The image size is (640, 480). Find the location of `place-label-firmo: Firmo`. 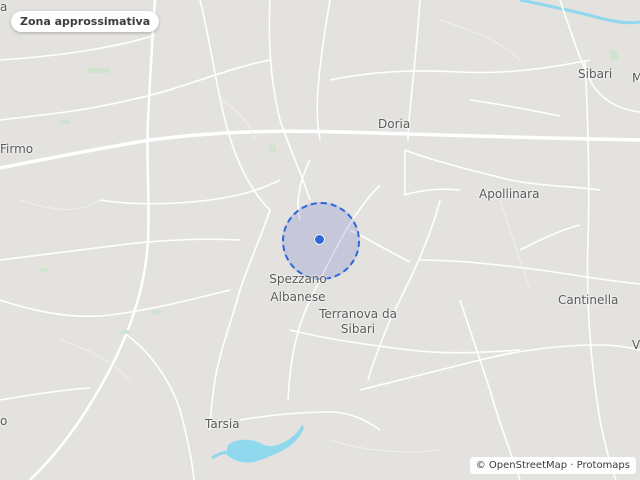

place-label-firmo: Firmo is located at coordinates (17, 149).